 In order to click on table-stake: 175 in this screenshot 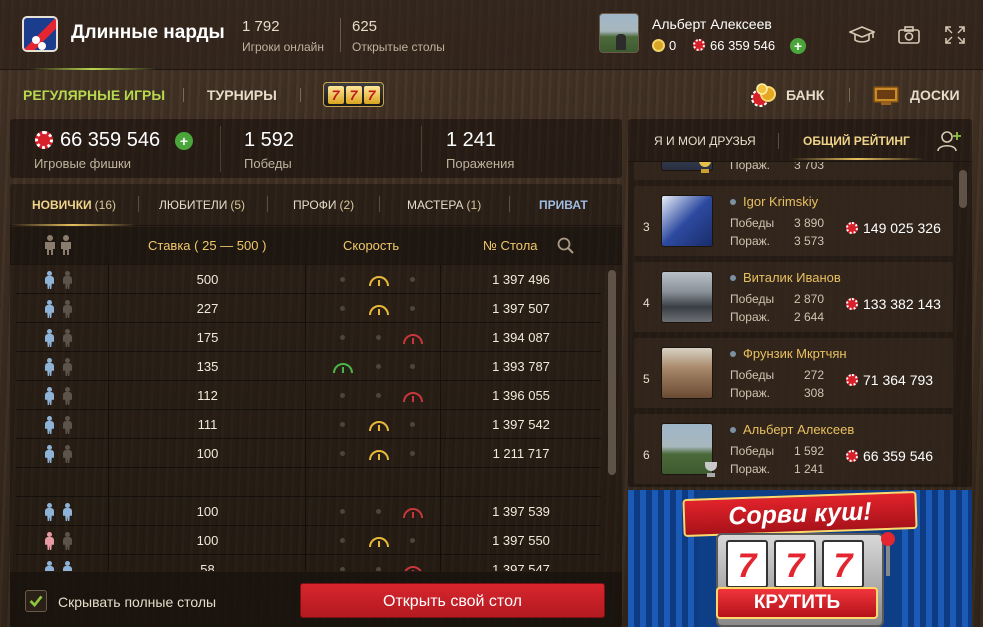, I will do `click(207, 337)`.